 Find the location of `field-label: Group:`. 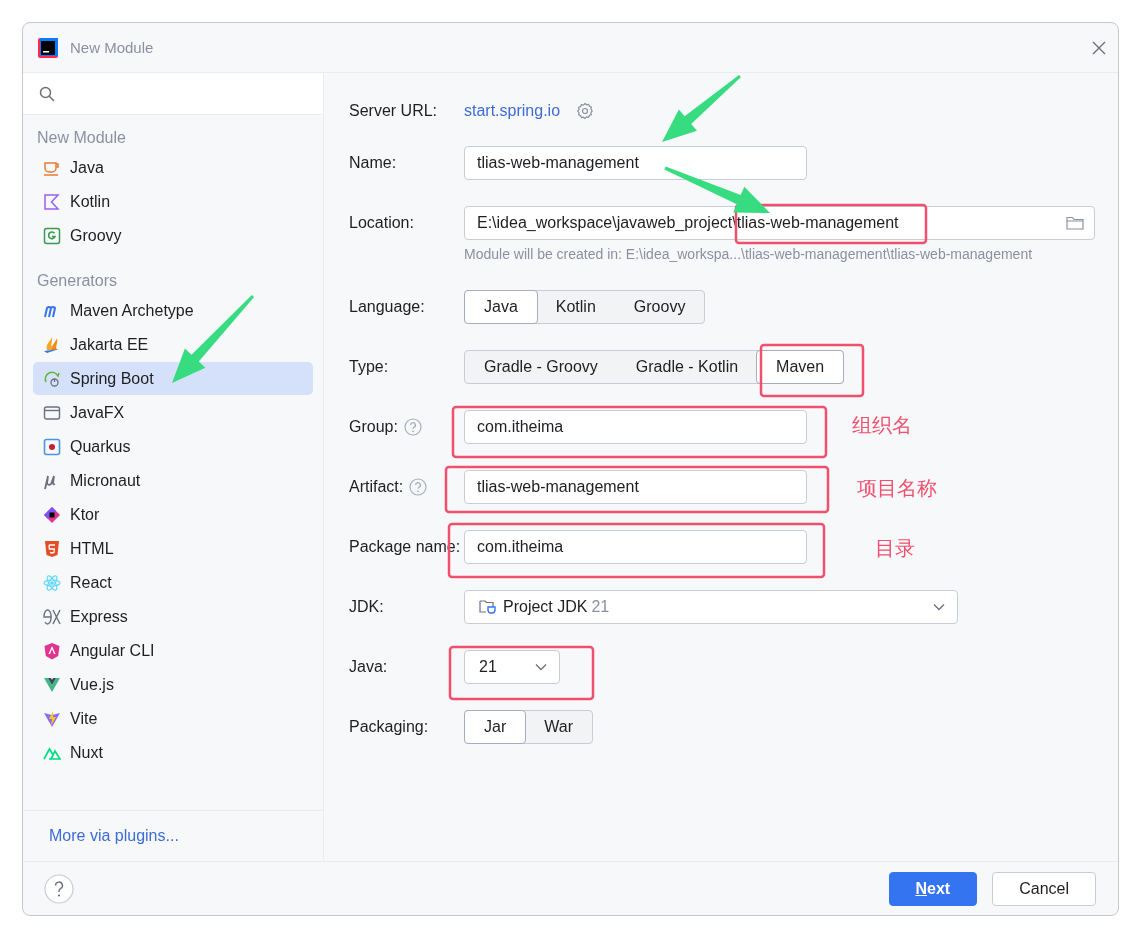

field-label: Group: is located at coordinates (373, 427).